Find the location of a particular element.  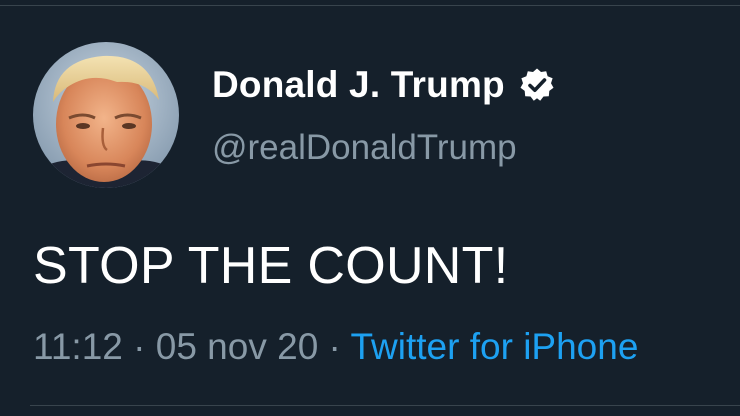

tweet-metadata: 11:12 · 05 nov 20 · Twitter for iPhone is located at coordinates (335, 347).